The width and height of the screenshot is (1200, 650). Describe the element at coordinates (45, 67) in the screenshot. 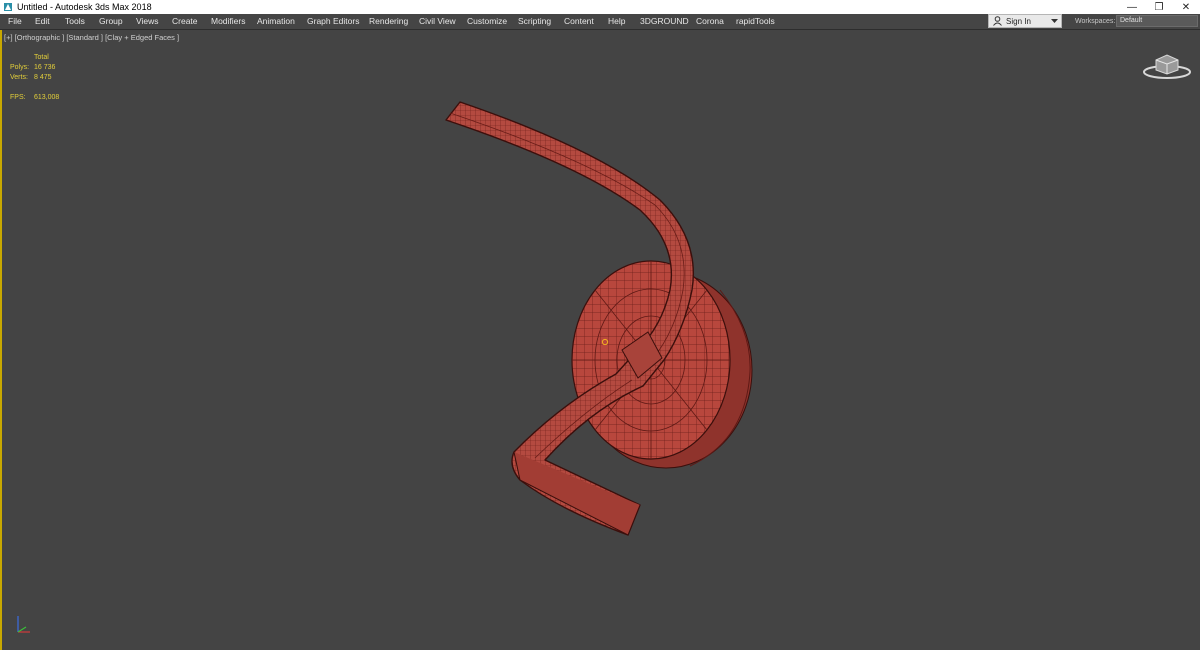

I see `polys-value: 16 736` at that location.